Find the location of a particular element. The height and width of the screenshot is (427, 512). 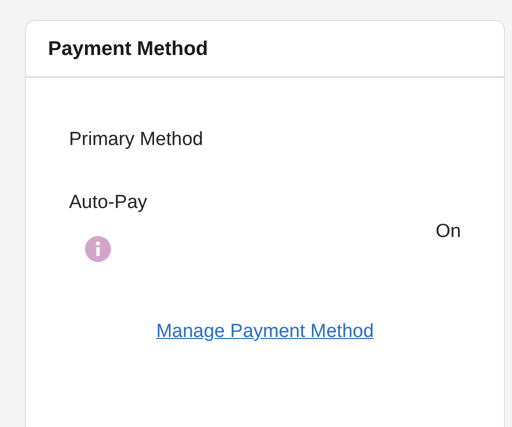

field-value: On is located at coordinates (448, 232).